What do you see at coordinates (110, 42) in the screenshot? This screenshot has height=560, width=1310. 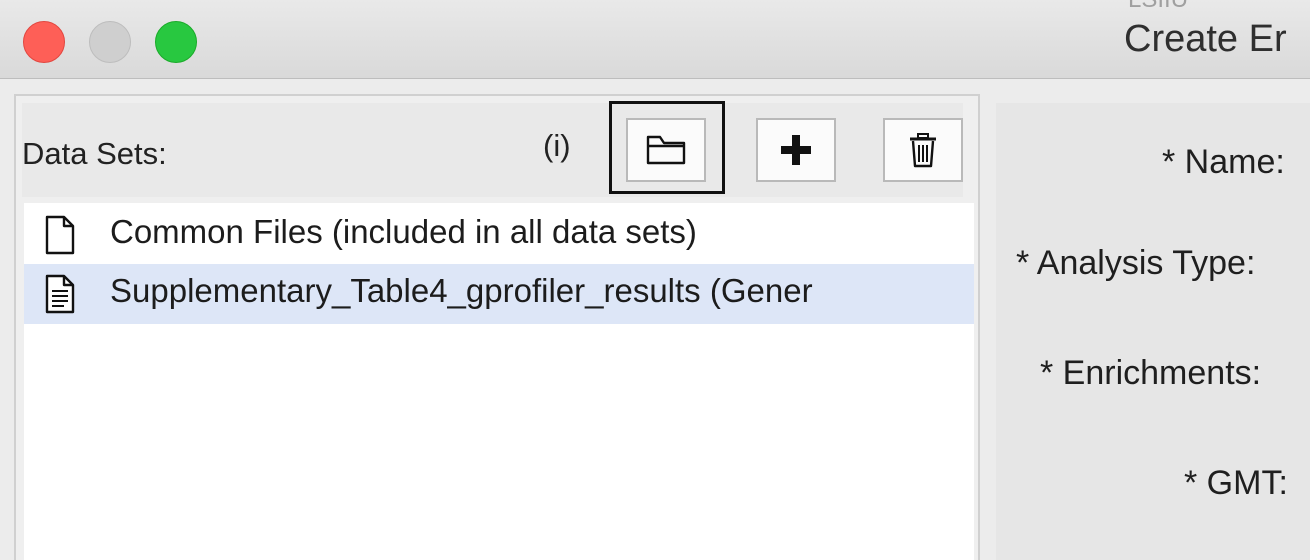 I see `minimize-window-button` at bounding box center [110, 42].